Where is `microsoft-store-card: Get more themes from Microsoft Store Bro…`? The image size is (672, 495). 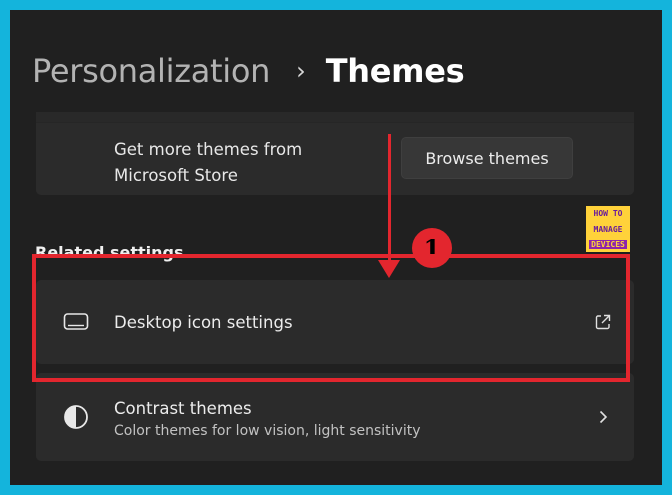 microsoft-store-card: Get more themes from Microsoft Store Bro… is located at coordinates (335, 153).